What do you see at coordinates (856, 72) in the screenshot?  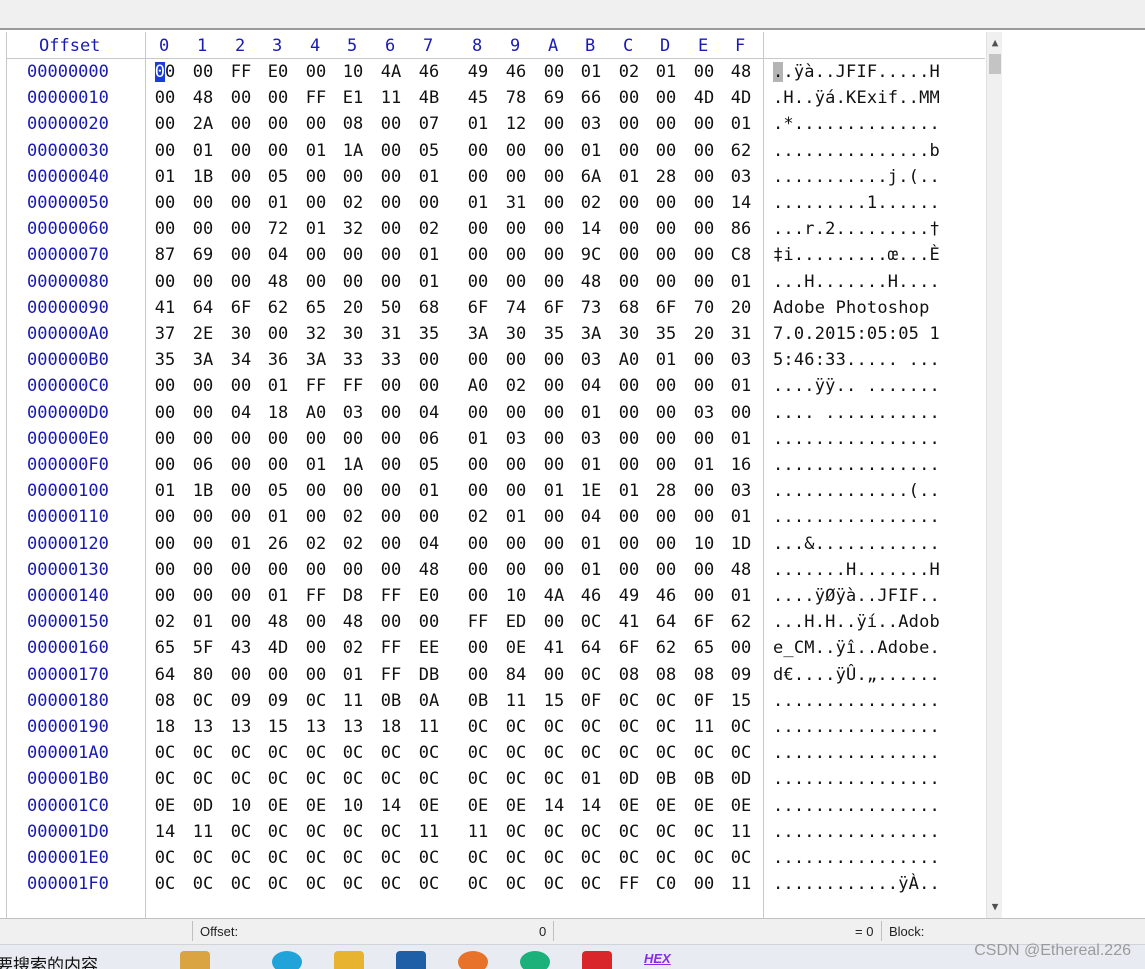 I see `ascii-text: ..ÿà..JFIF.....H` at bounding box center [856, 72].